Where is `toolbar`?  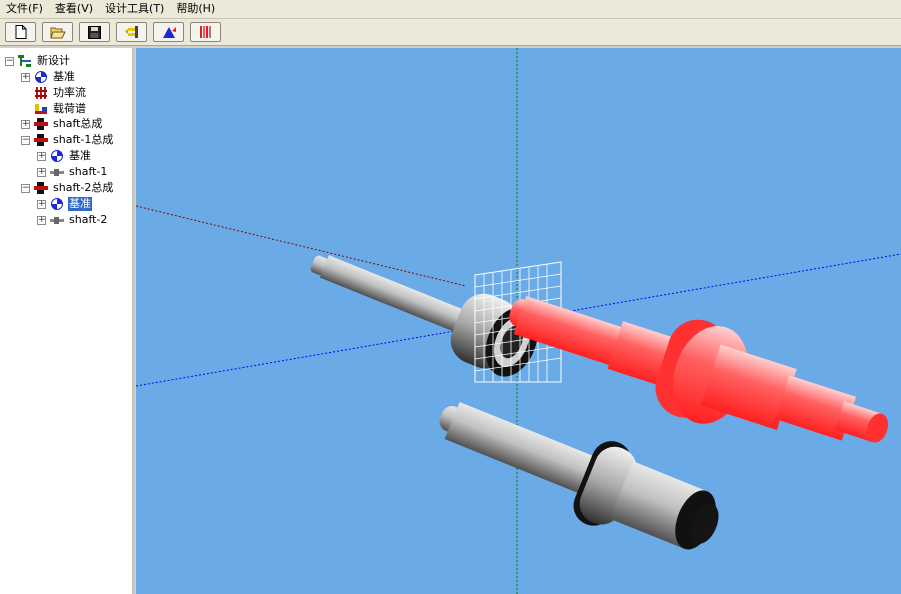 toolbar is located at coordinates (450, 32).